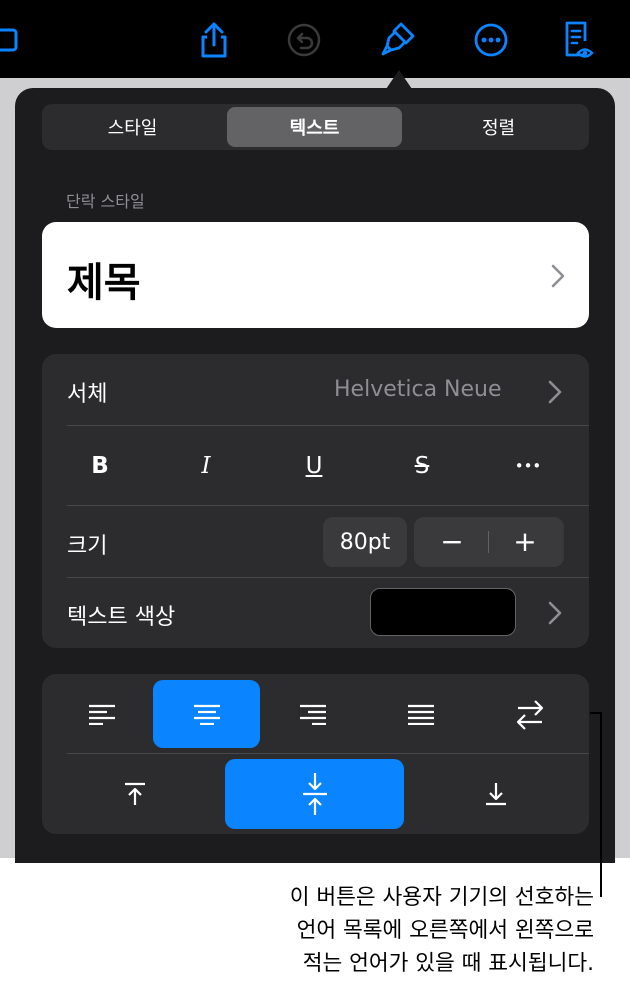  What do you see at coordinates (121, 617) in the screenshot?
I see `text-color-label: 텍스트 색상` at bounding box center [121, 617].